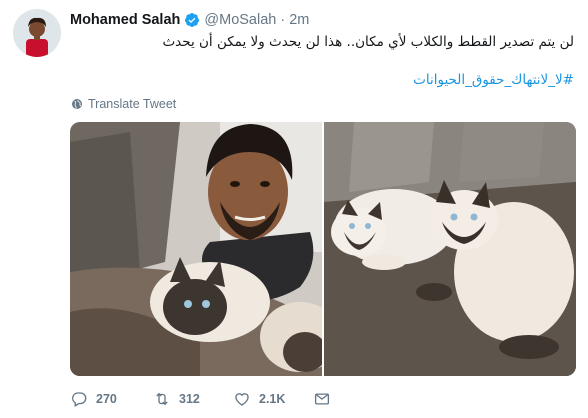 This screenshot has width=588, height=418. What do you see at coordinates (93, 399) in the screenshot?
I see `reply-button: 270` at bounding box center [93, 399].